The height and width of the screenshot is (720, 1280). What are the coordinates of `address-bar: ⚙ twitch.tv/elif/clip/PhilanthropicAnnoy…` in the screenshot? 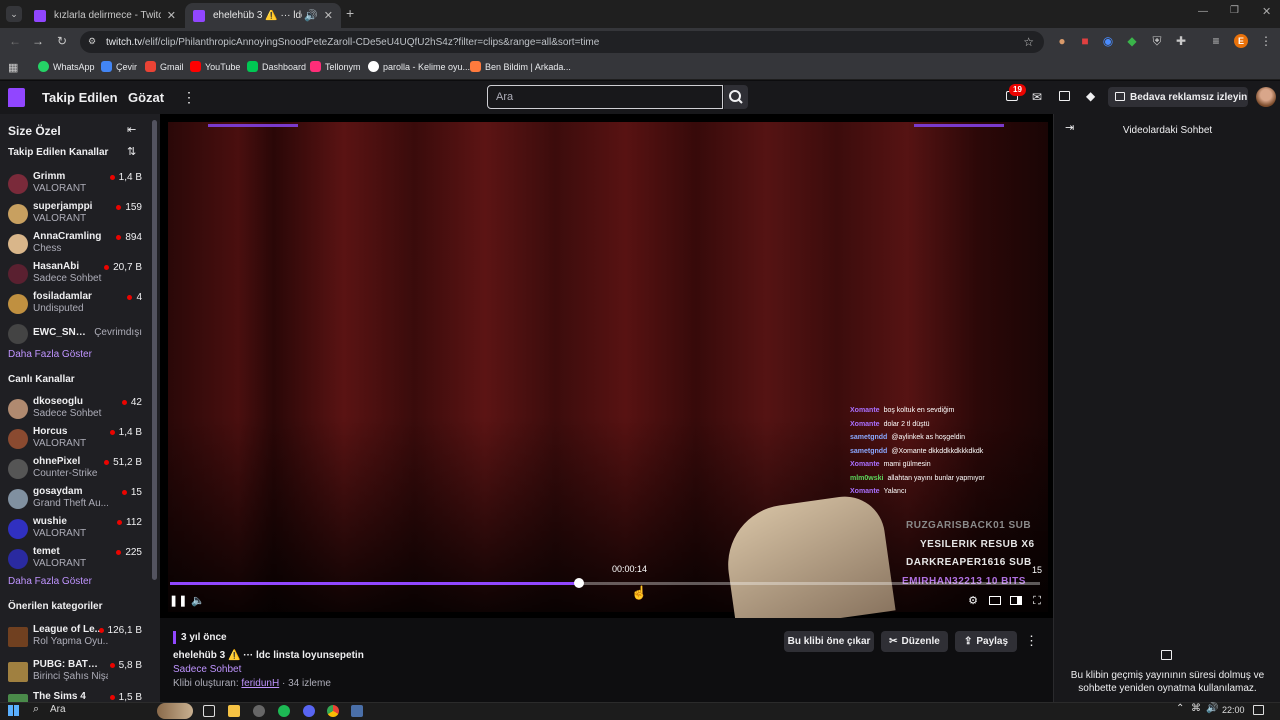 It's located at (562, 42).